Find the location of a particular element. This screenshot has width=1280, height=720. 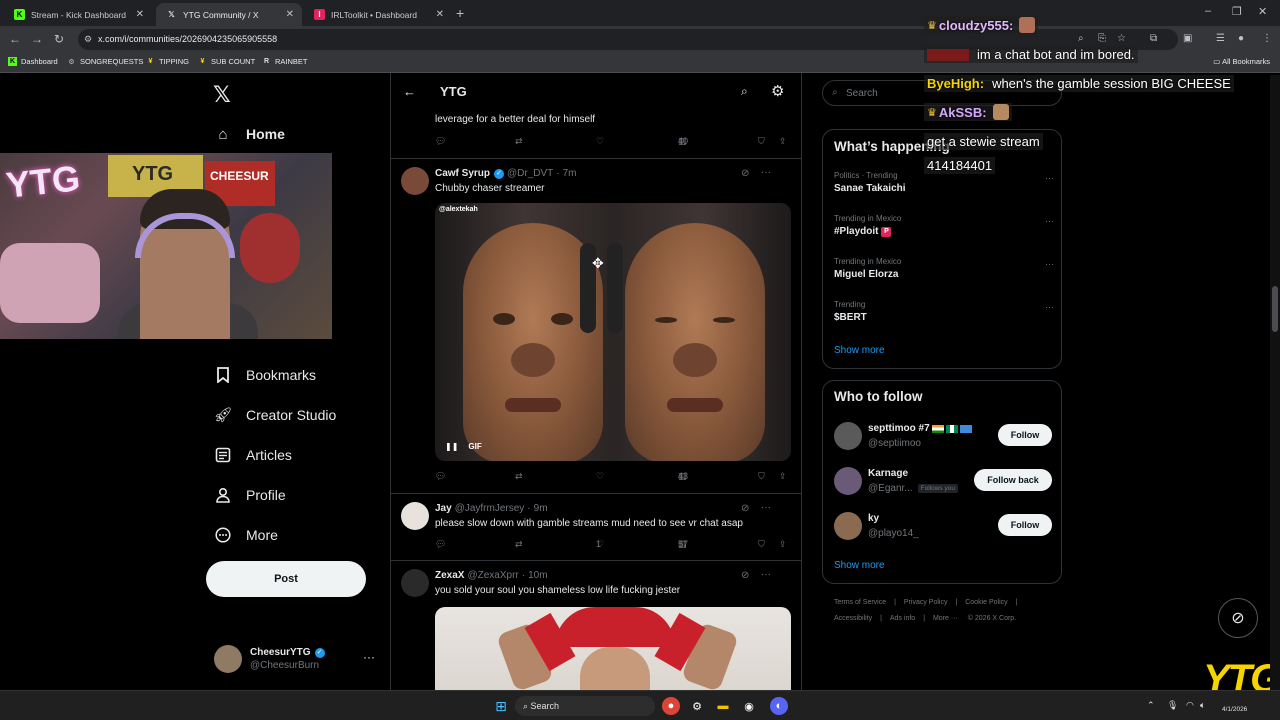

footer-more: More ··· is located at coordinates (945, 618).